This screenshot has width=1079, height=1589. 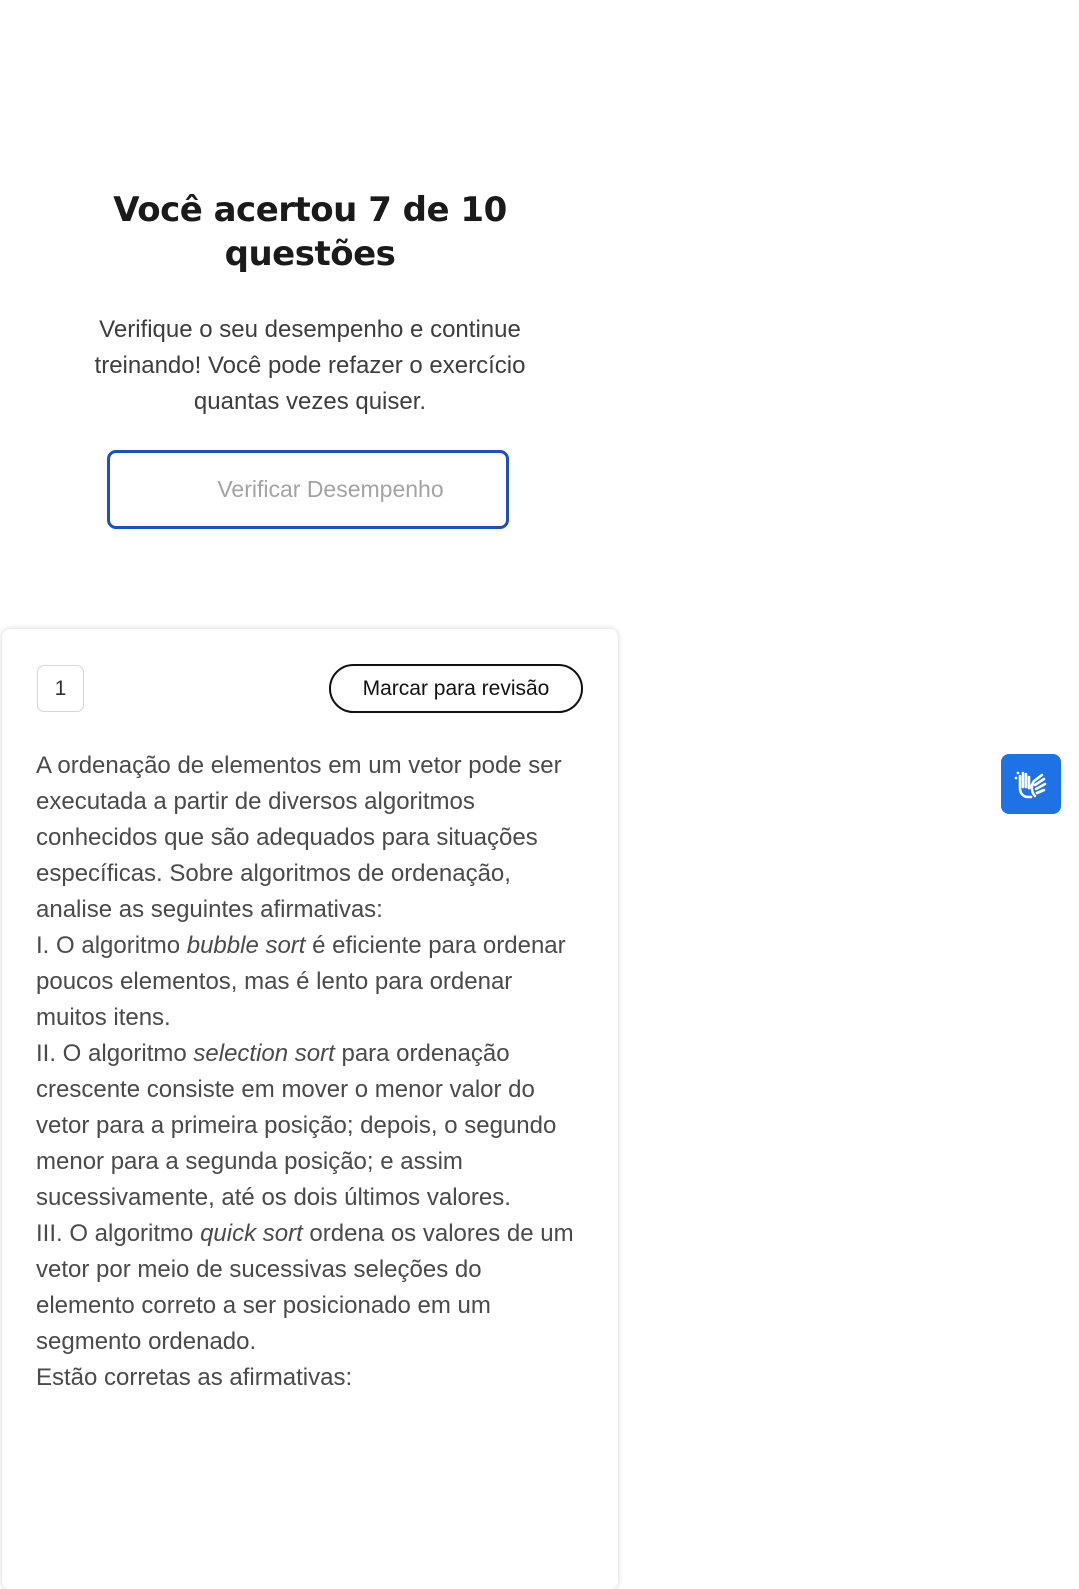 What do you see at coordinates (251, 1233) in the screenshot?
I see `statement-term: quick sort` at bounding box center [251, 1233].